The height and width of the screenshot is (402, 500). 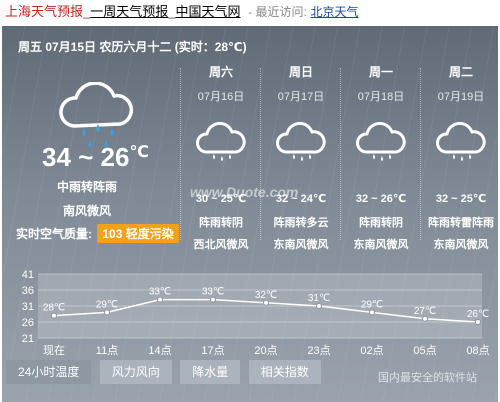 I want to click on forecast-date: 07月18日, so click(x=381, y=97).